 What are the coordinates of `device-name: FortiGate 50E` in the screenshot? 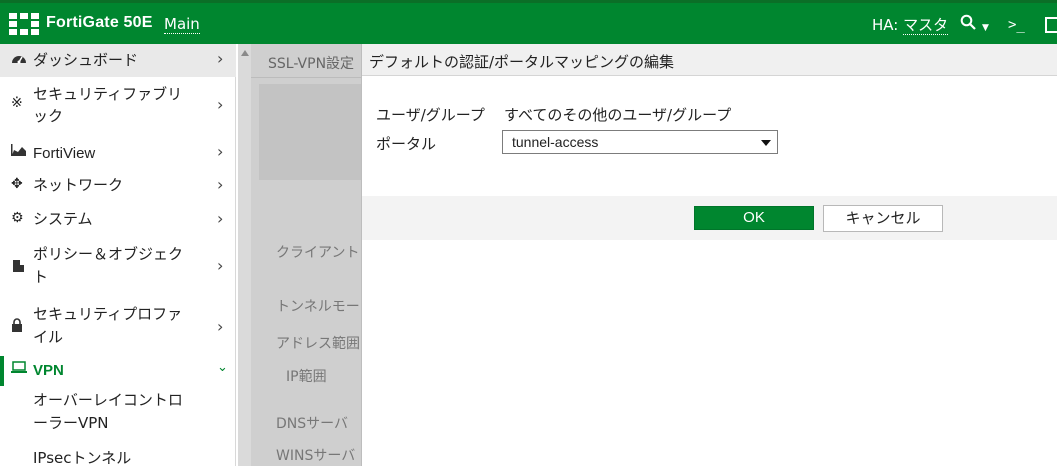 It's located at (99, 22).